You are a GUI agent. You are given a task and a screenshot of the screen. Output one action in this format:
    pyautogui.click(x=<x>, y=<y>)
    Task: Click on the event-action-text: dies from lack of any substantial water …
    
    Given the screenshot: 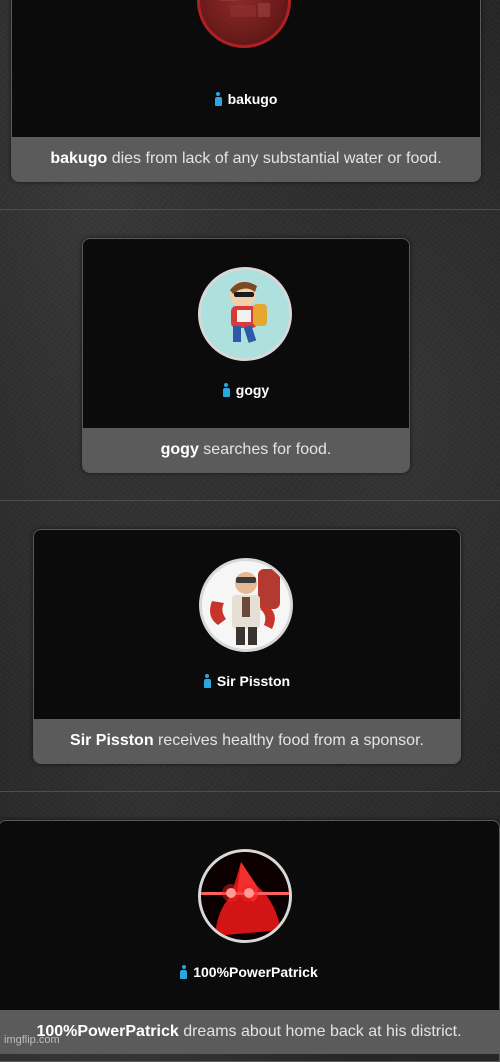 What is the action you would take?
    pyautogui.click(x=276, y=158)
    